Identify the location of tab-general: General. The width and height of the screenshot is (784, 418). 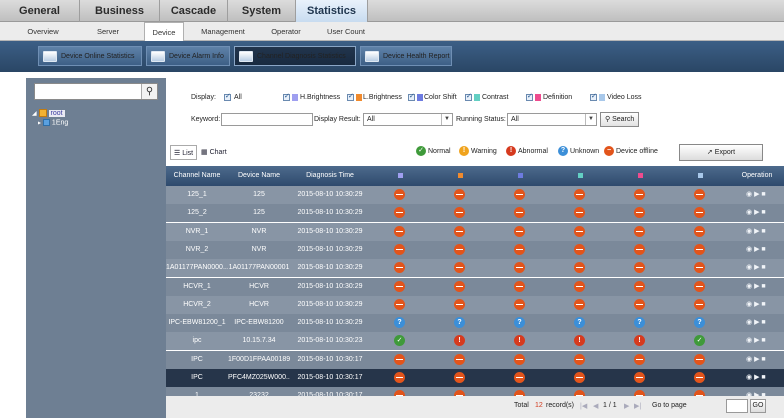
(40, 11).